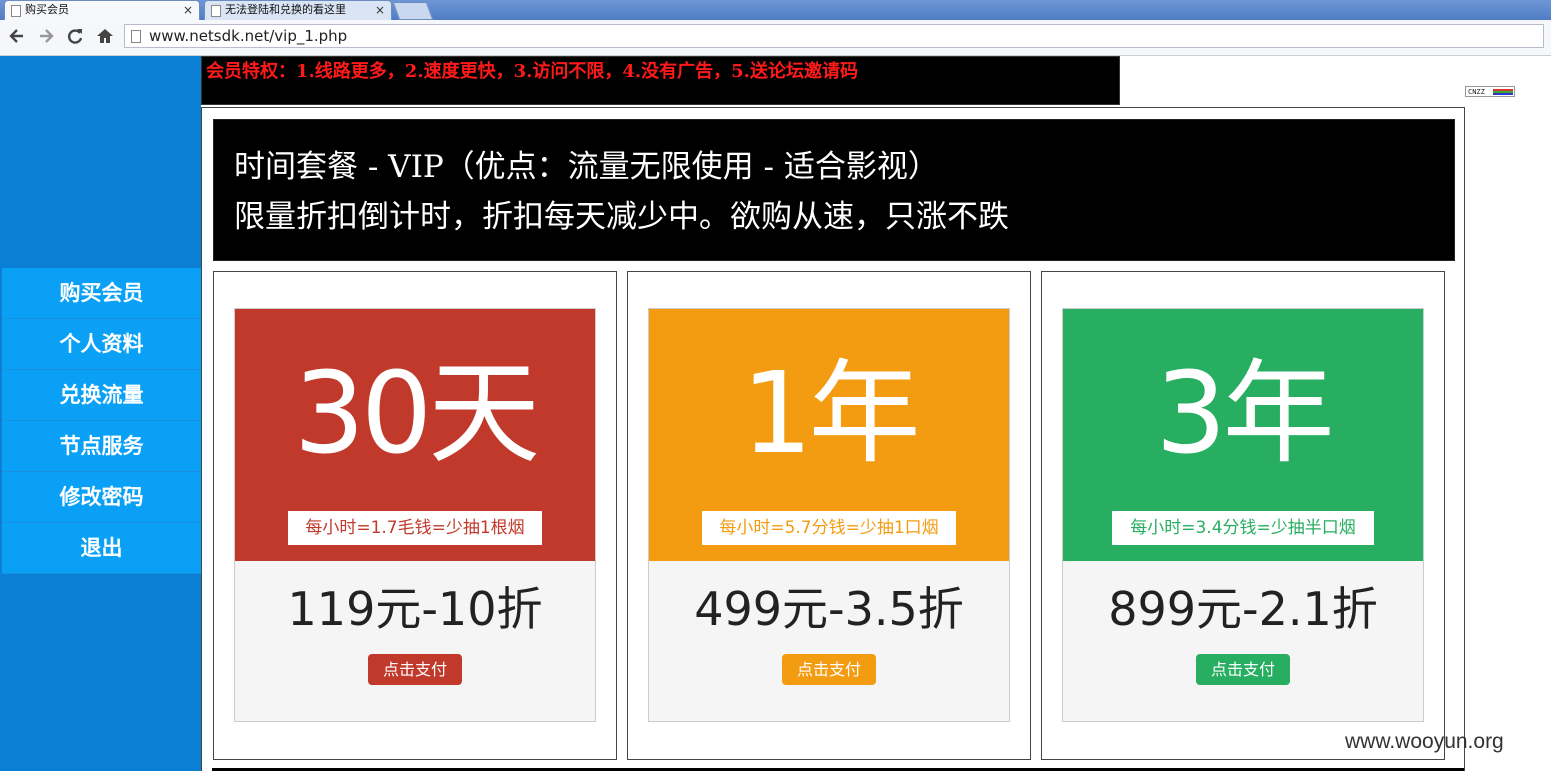 Image resolution: width=1551 pixels, height=771 pixels. What do you see at coordinates (101, 344) in the screenshot?
I see `sidebar-item-profile: 个人资料` at bounding box center [101, 344].